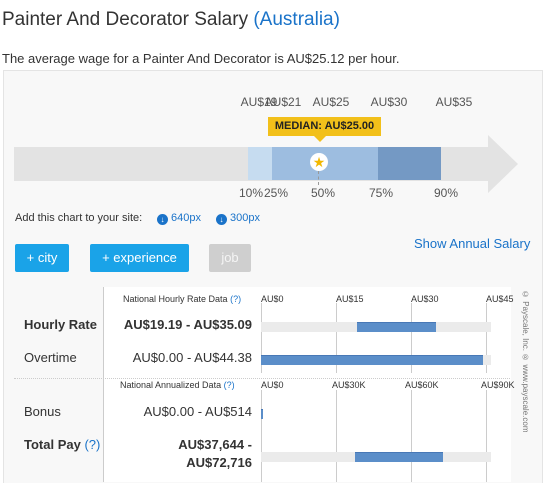 This screenshot has width=550, height=483. I want to click on add-city-button: + city, so click(42, 258).